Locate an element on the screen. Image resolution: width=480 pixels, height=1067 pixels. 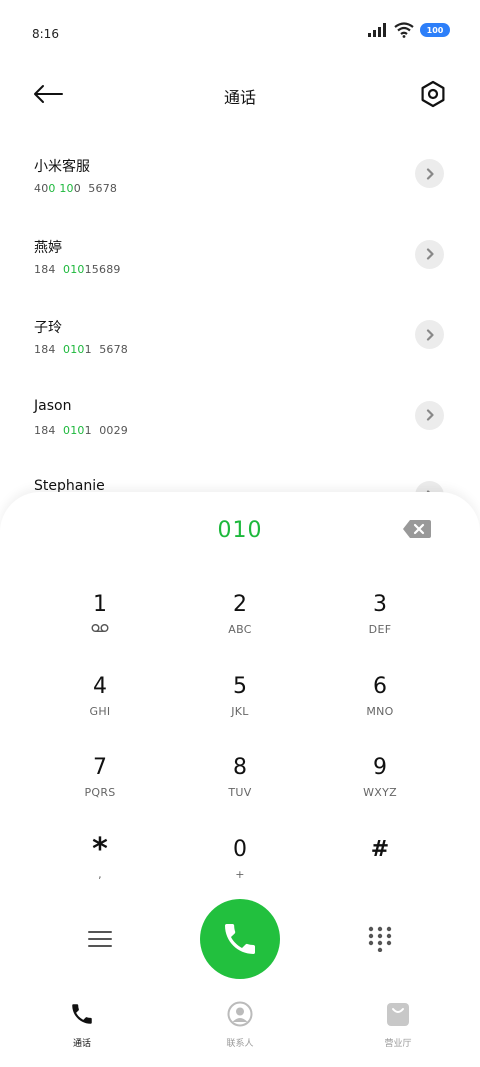
key-5: 5 JKL is located at coordinates (240, 712).